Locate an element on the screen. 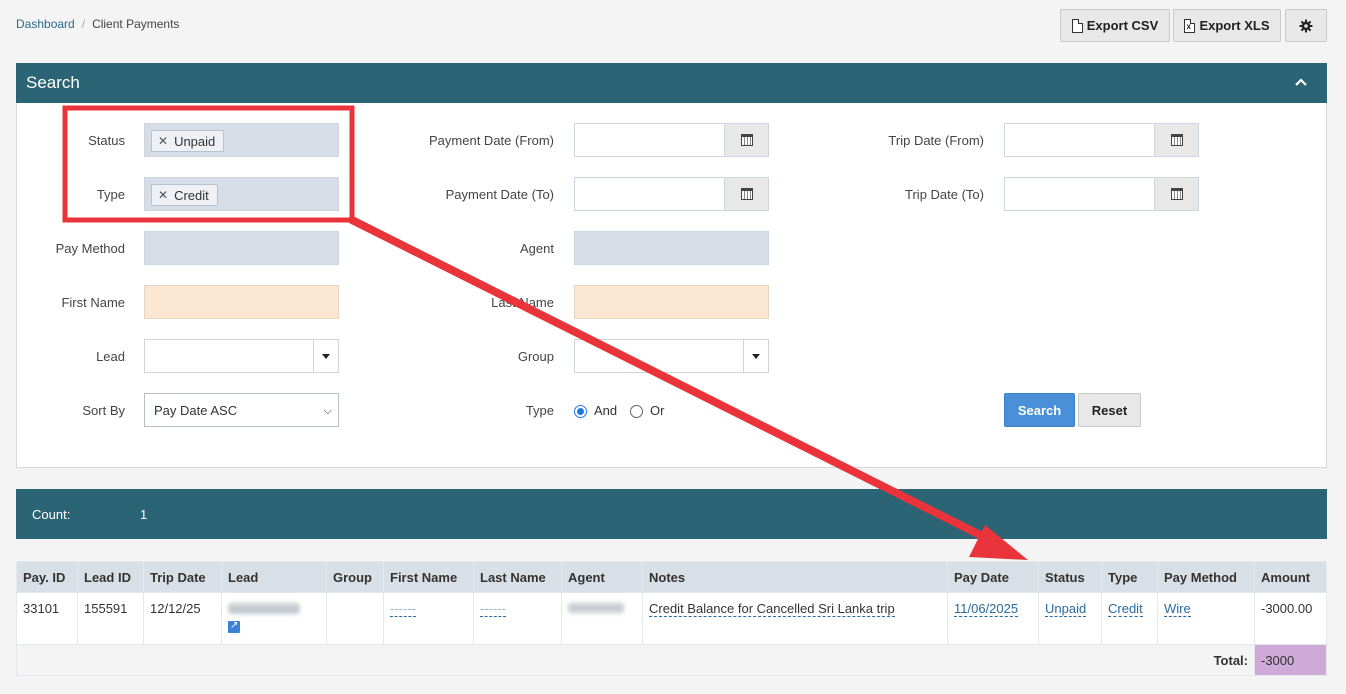  last-name-link: ------ is located at coordinates (493, 609).